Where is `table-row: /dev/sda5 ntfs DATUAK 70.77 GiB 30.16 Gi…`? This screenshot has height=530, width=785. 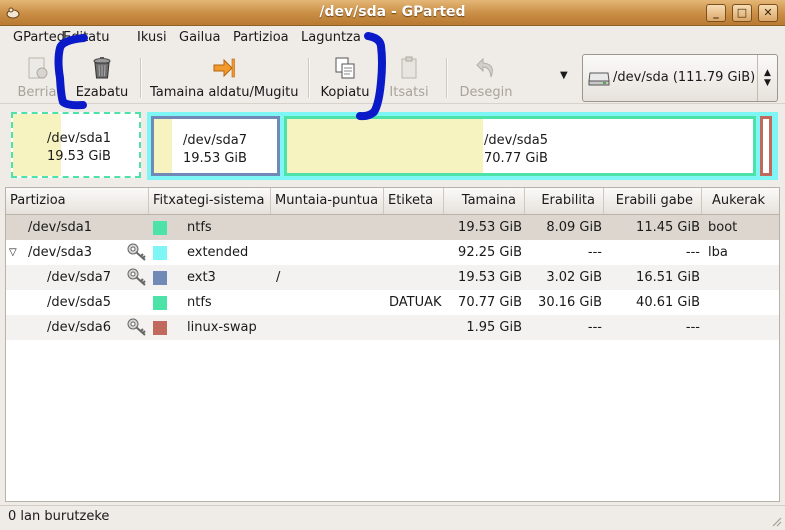
table-row: /dev/sda5 ntfs DATUAK 70.77 GiB 30.16 Gi… is located at coordinates (392, 302).